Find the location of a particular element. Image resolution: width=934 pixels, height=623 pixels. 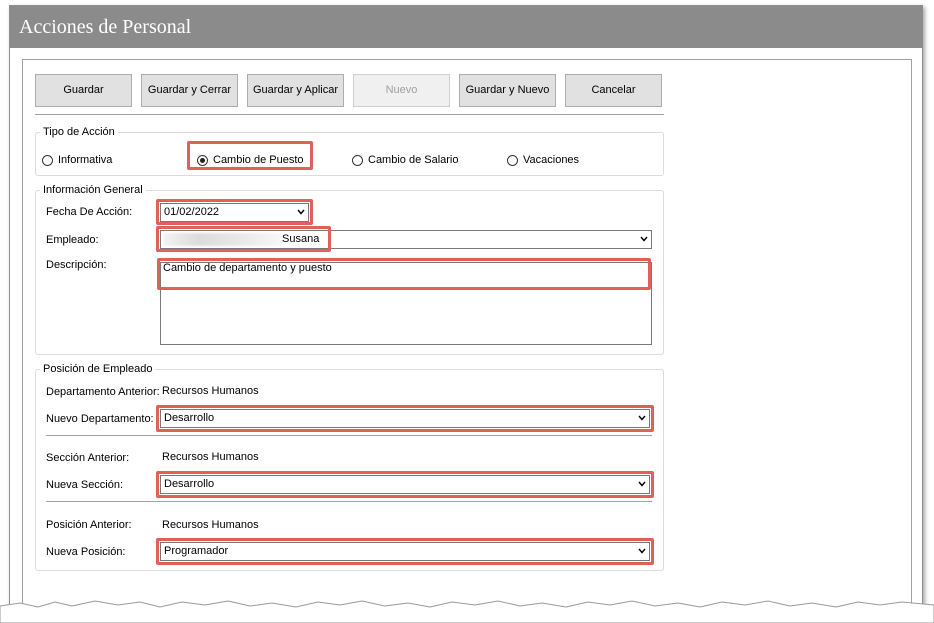

radio-cambio-puesto-circle is located at coordinates (202, 160).